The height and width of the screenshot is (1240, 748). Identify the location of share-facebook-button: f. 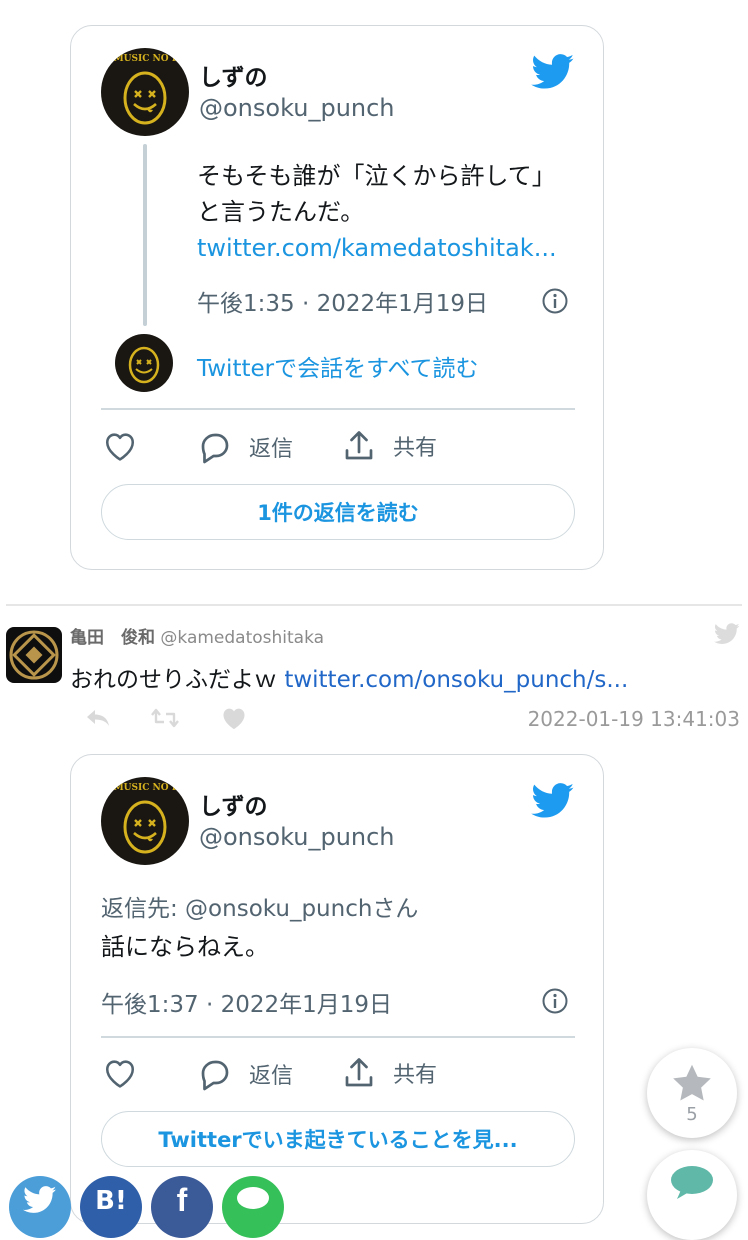
(182, 1207).